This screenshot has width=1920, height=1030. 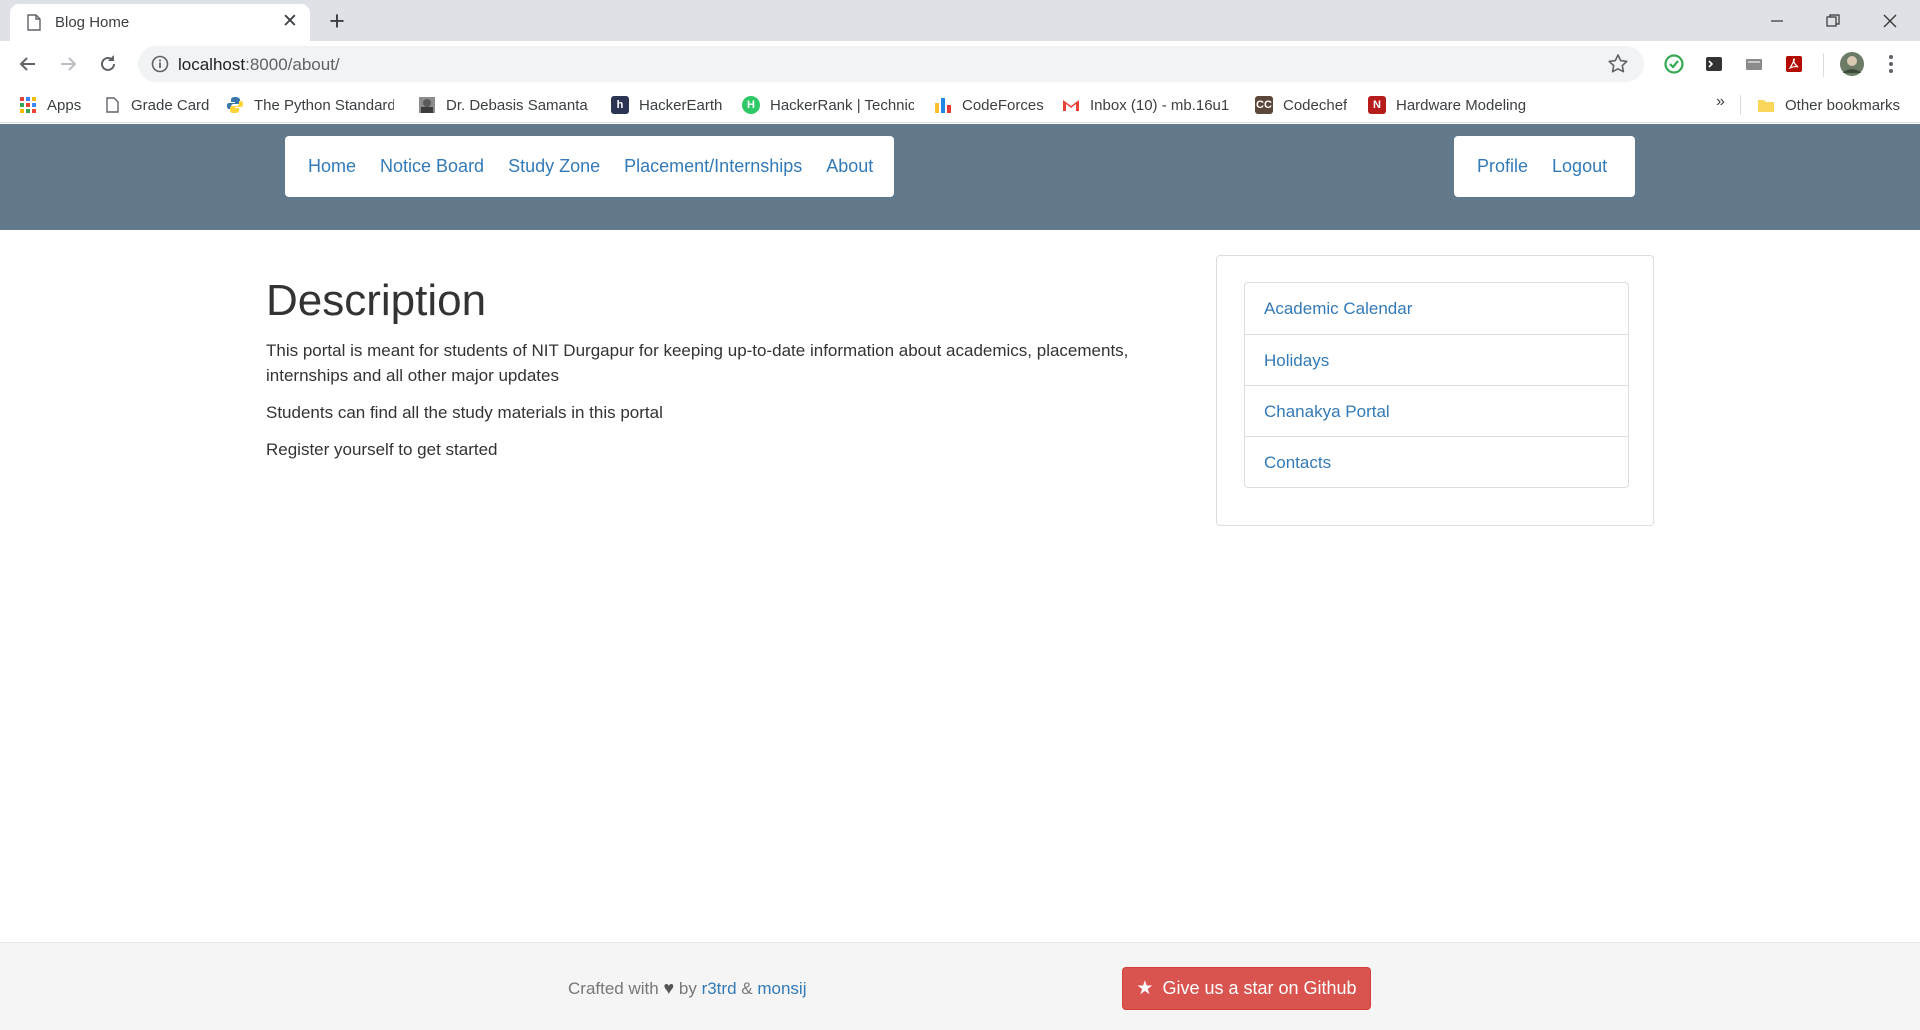 What do you see at coordinates (332, 166) in the screenshot?
I see `nav-home: Home` at bounding box center [332, 166].